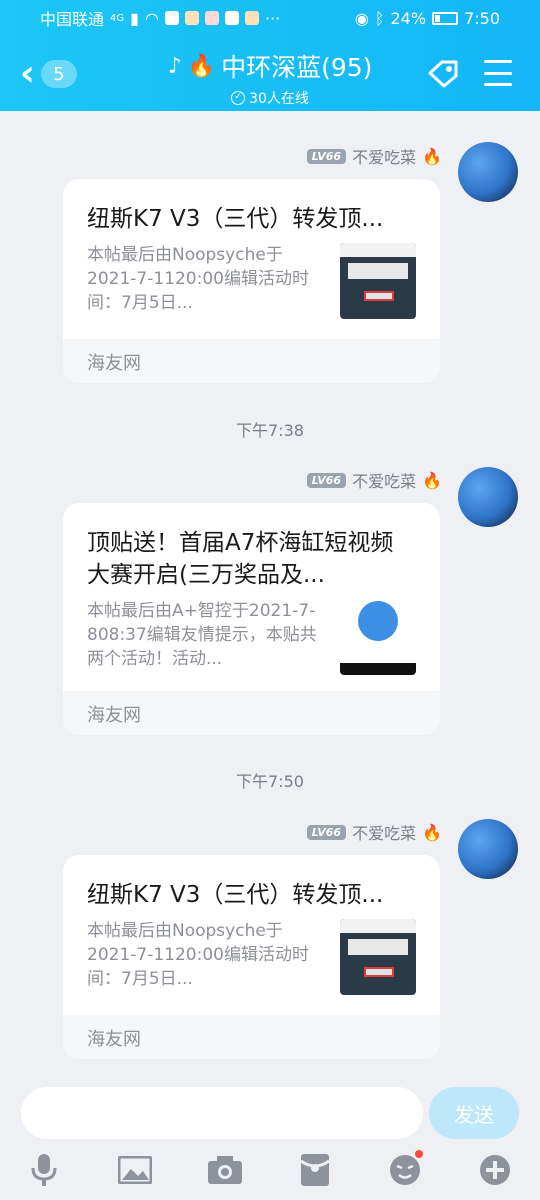 The image size is (540, 1200). What do you see at coordinates (445, 18) in the screenshot?
I see `battery-icon` at bounding box center [445, 18].